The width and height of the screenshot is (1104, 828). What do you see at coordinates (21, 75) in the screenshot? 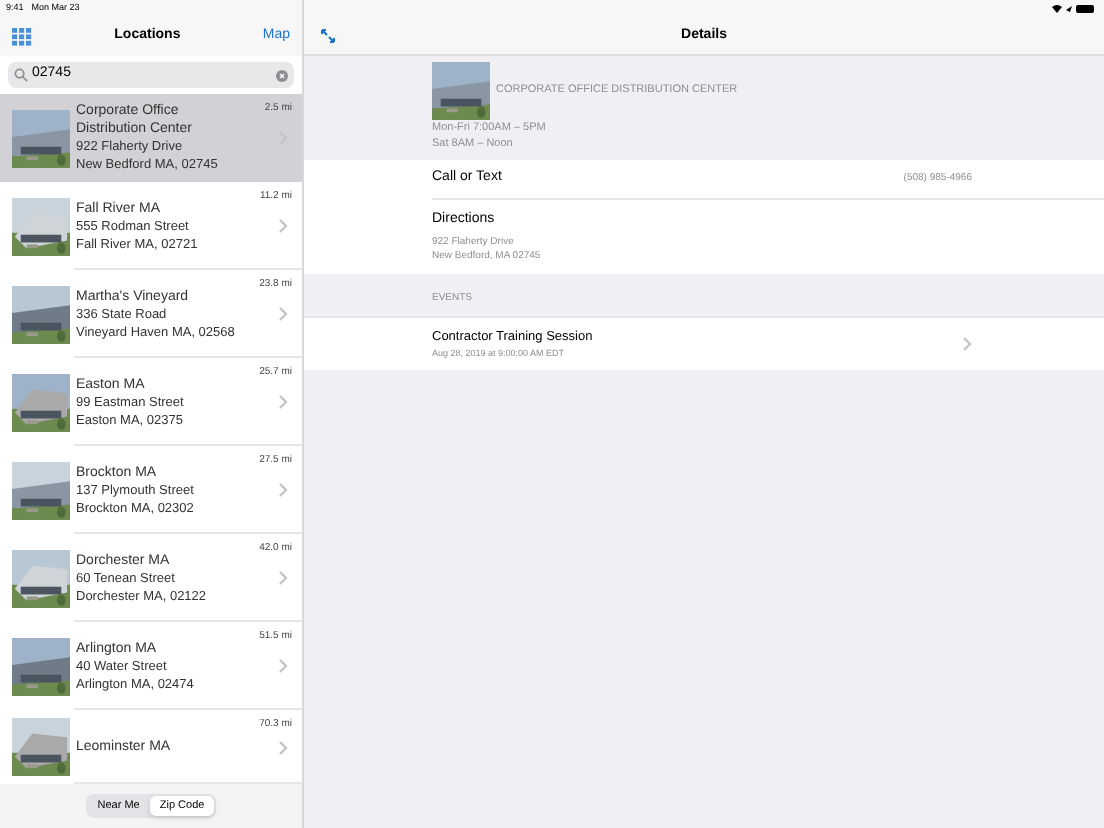
I see `search-icon` at bounding box center [21, 75].